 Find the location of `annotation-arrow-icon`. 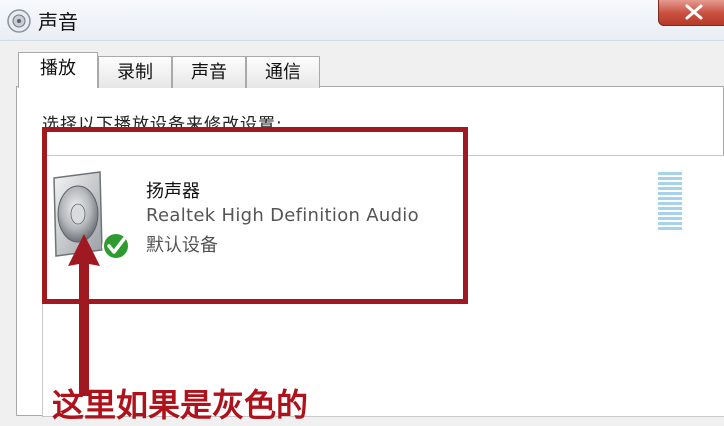

annotation-arrow-icon is located at coordinates (84, 315).